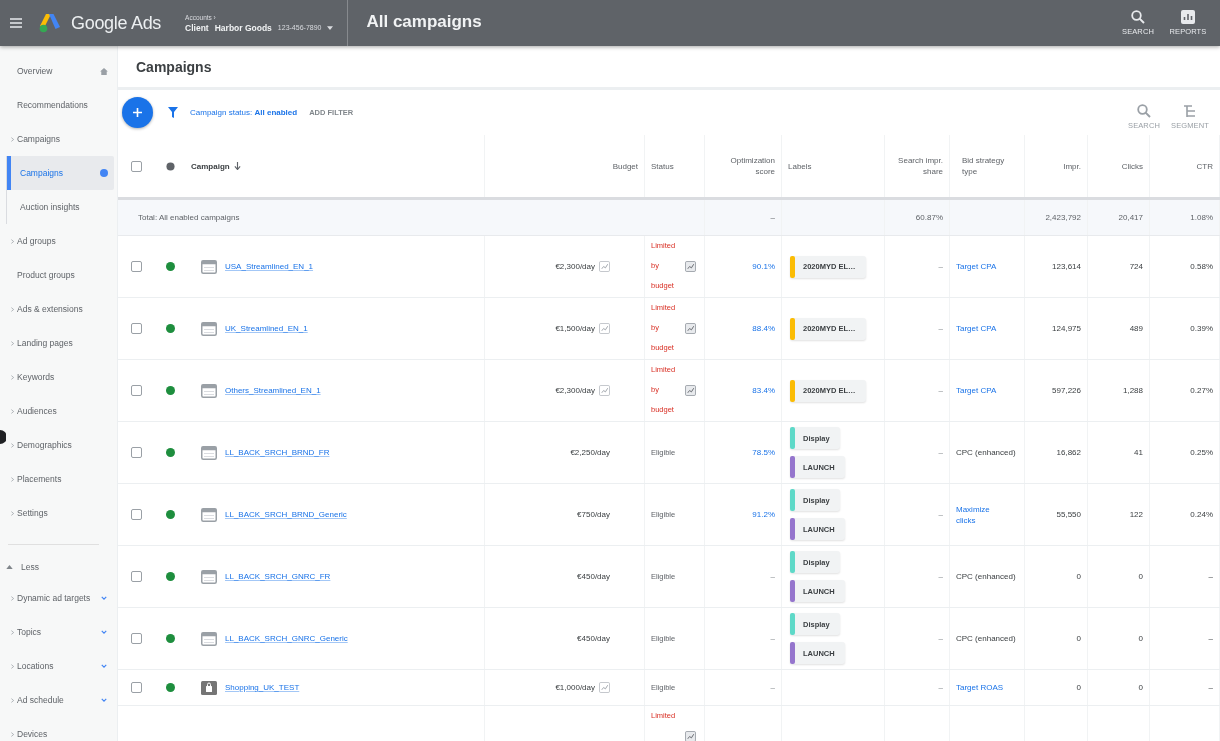  Describe the element at coordinates (1185, 166) in the screenshot. I see `column-header: CTR` at that location.